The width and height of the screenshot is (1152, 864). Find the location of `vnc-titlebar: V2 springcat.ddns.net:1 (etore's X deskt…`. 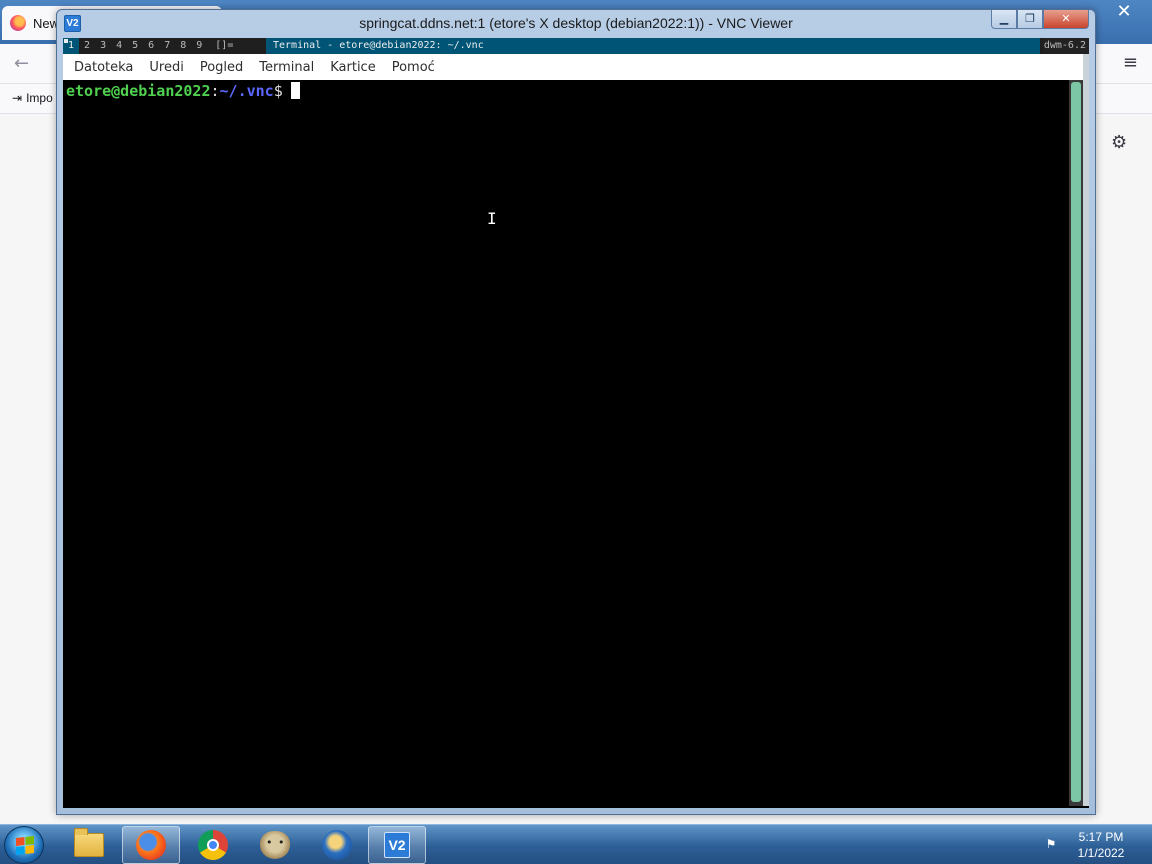

vnc-titlebar: V2 springcat.ddns.net:1 (etore's X deskt… is located at coordinates (576, 24).